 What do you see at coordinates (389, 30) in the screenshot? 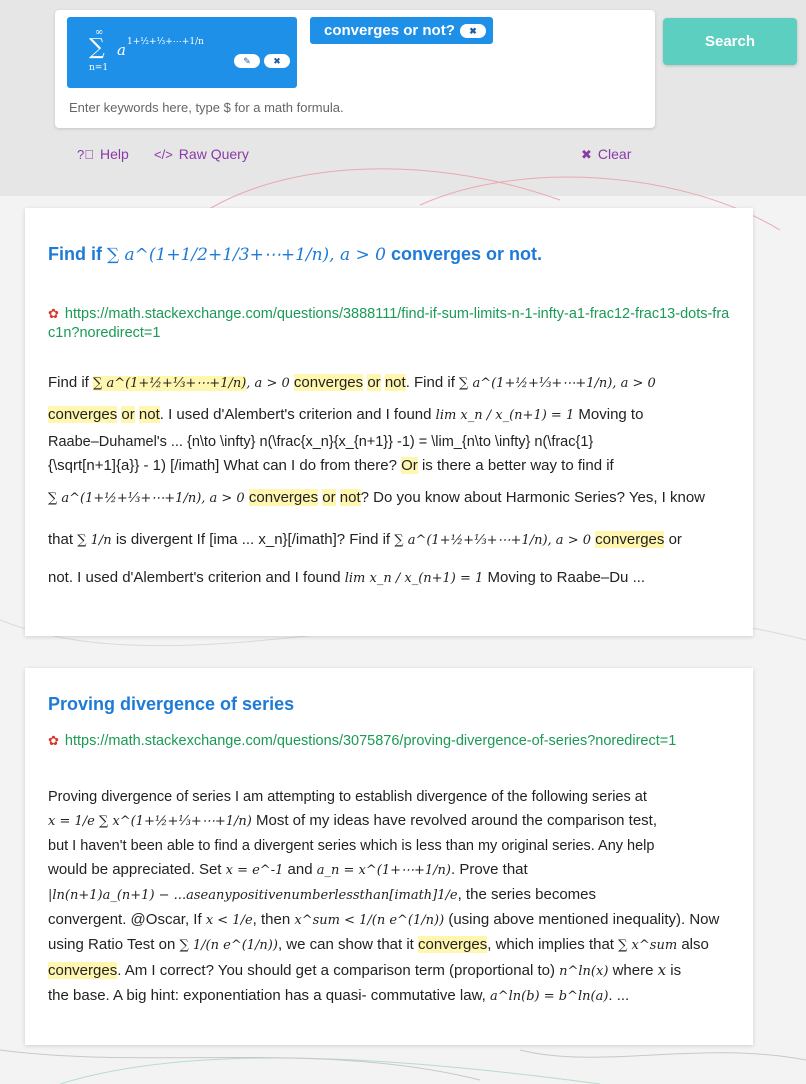
I see `keyword-chip-label: converges or not?` at bounding box center [389, 30].